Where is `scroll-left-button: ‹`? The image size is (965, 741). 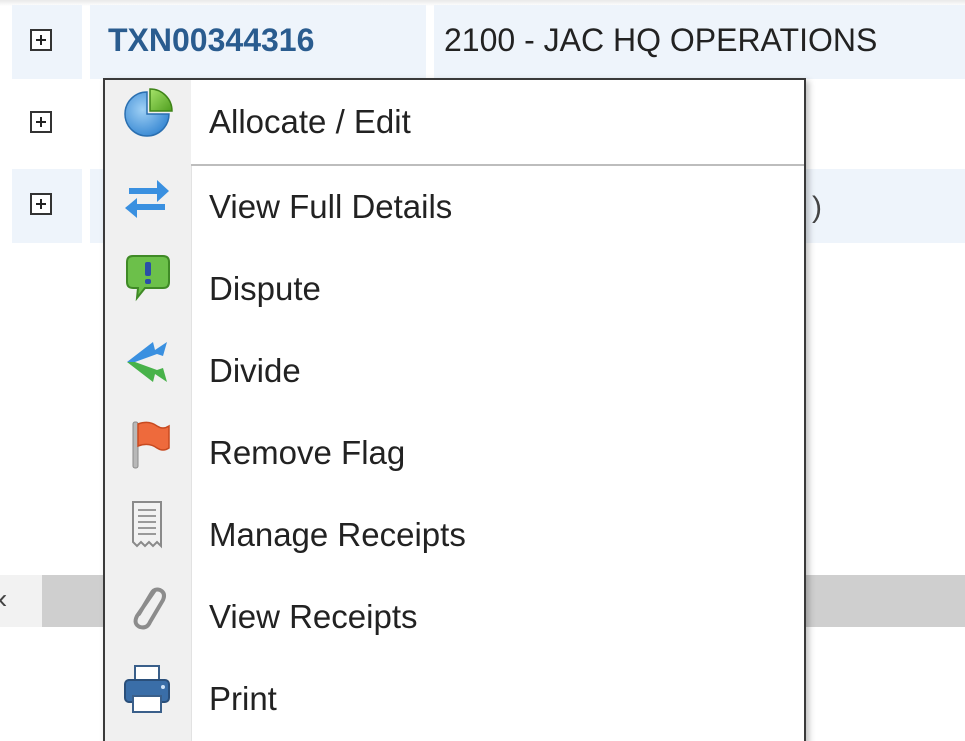
scroll-left-button: ‹ is located at coordinates (21, 601).